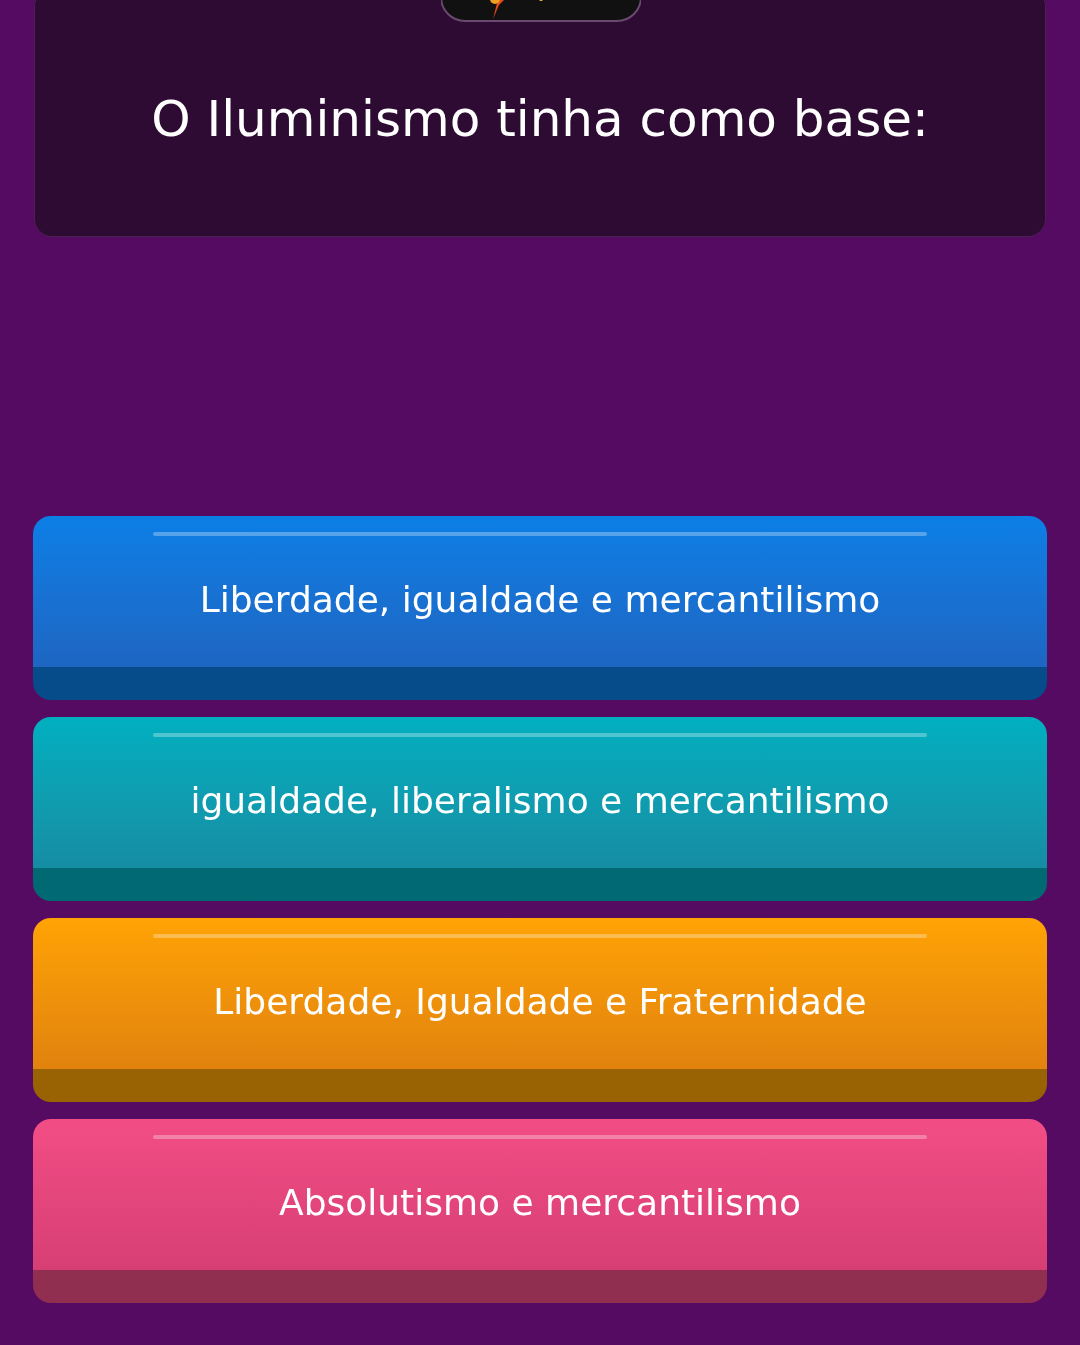  What do you see at coordinates (540, 119) in the screenshot?
I see `question-text: O Iluminismo tinha como base:` at bounding box center [540, 119].